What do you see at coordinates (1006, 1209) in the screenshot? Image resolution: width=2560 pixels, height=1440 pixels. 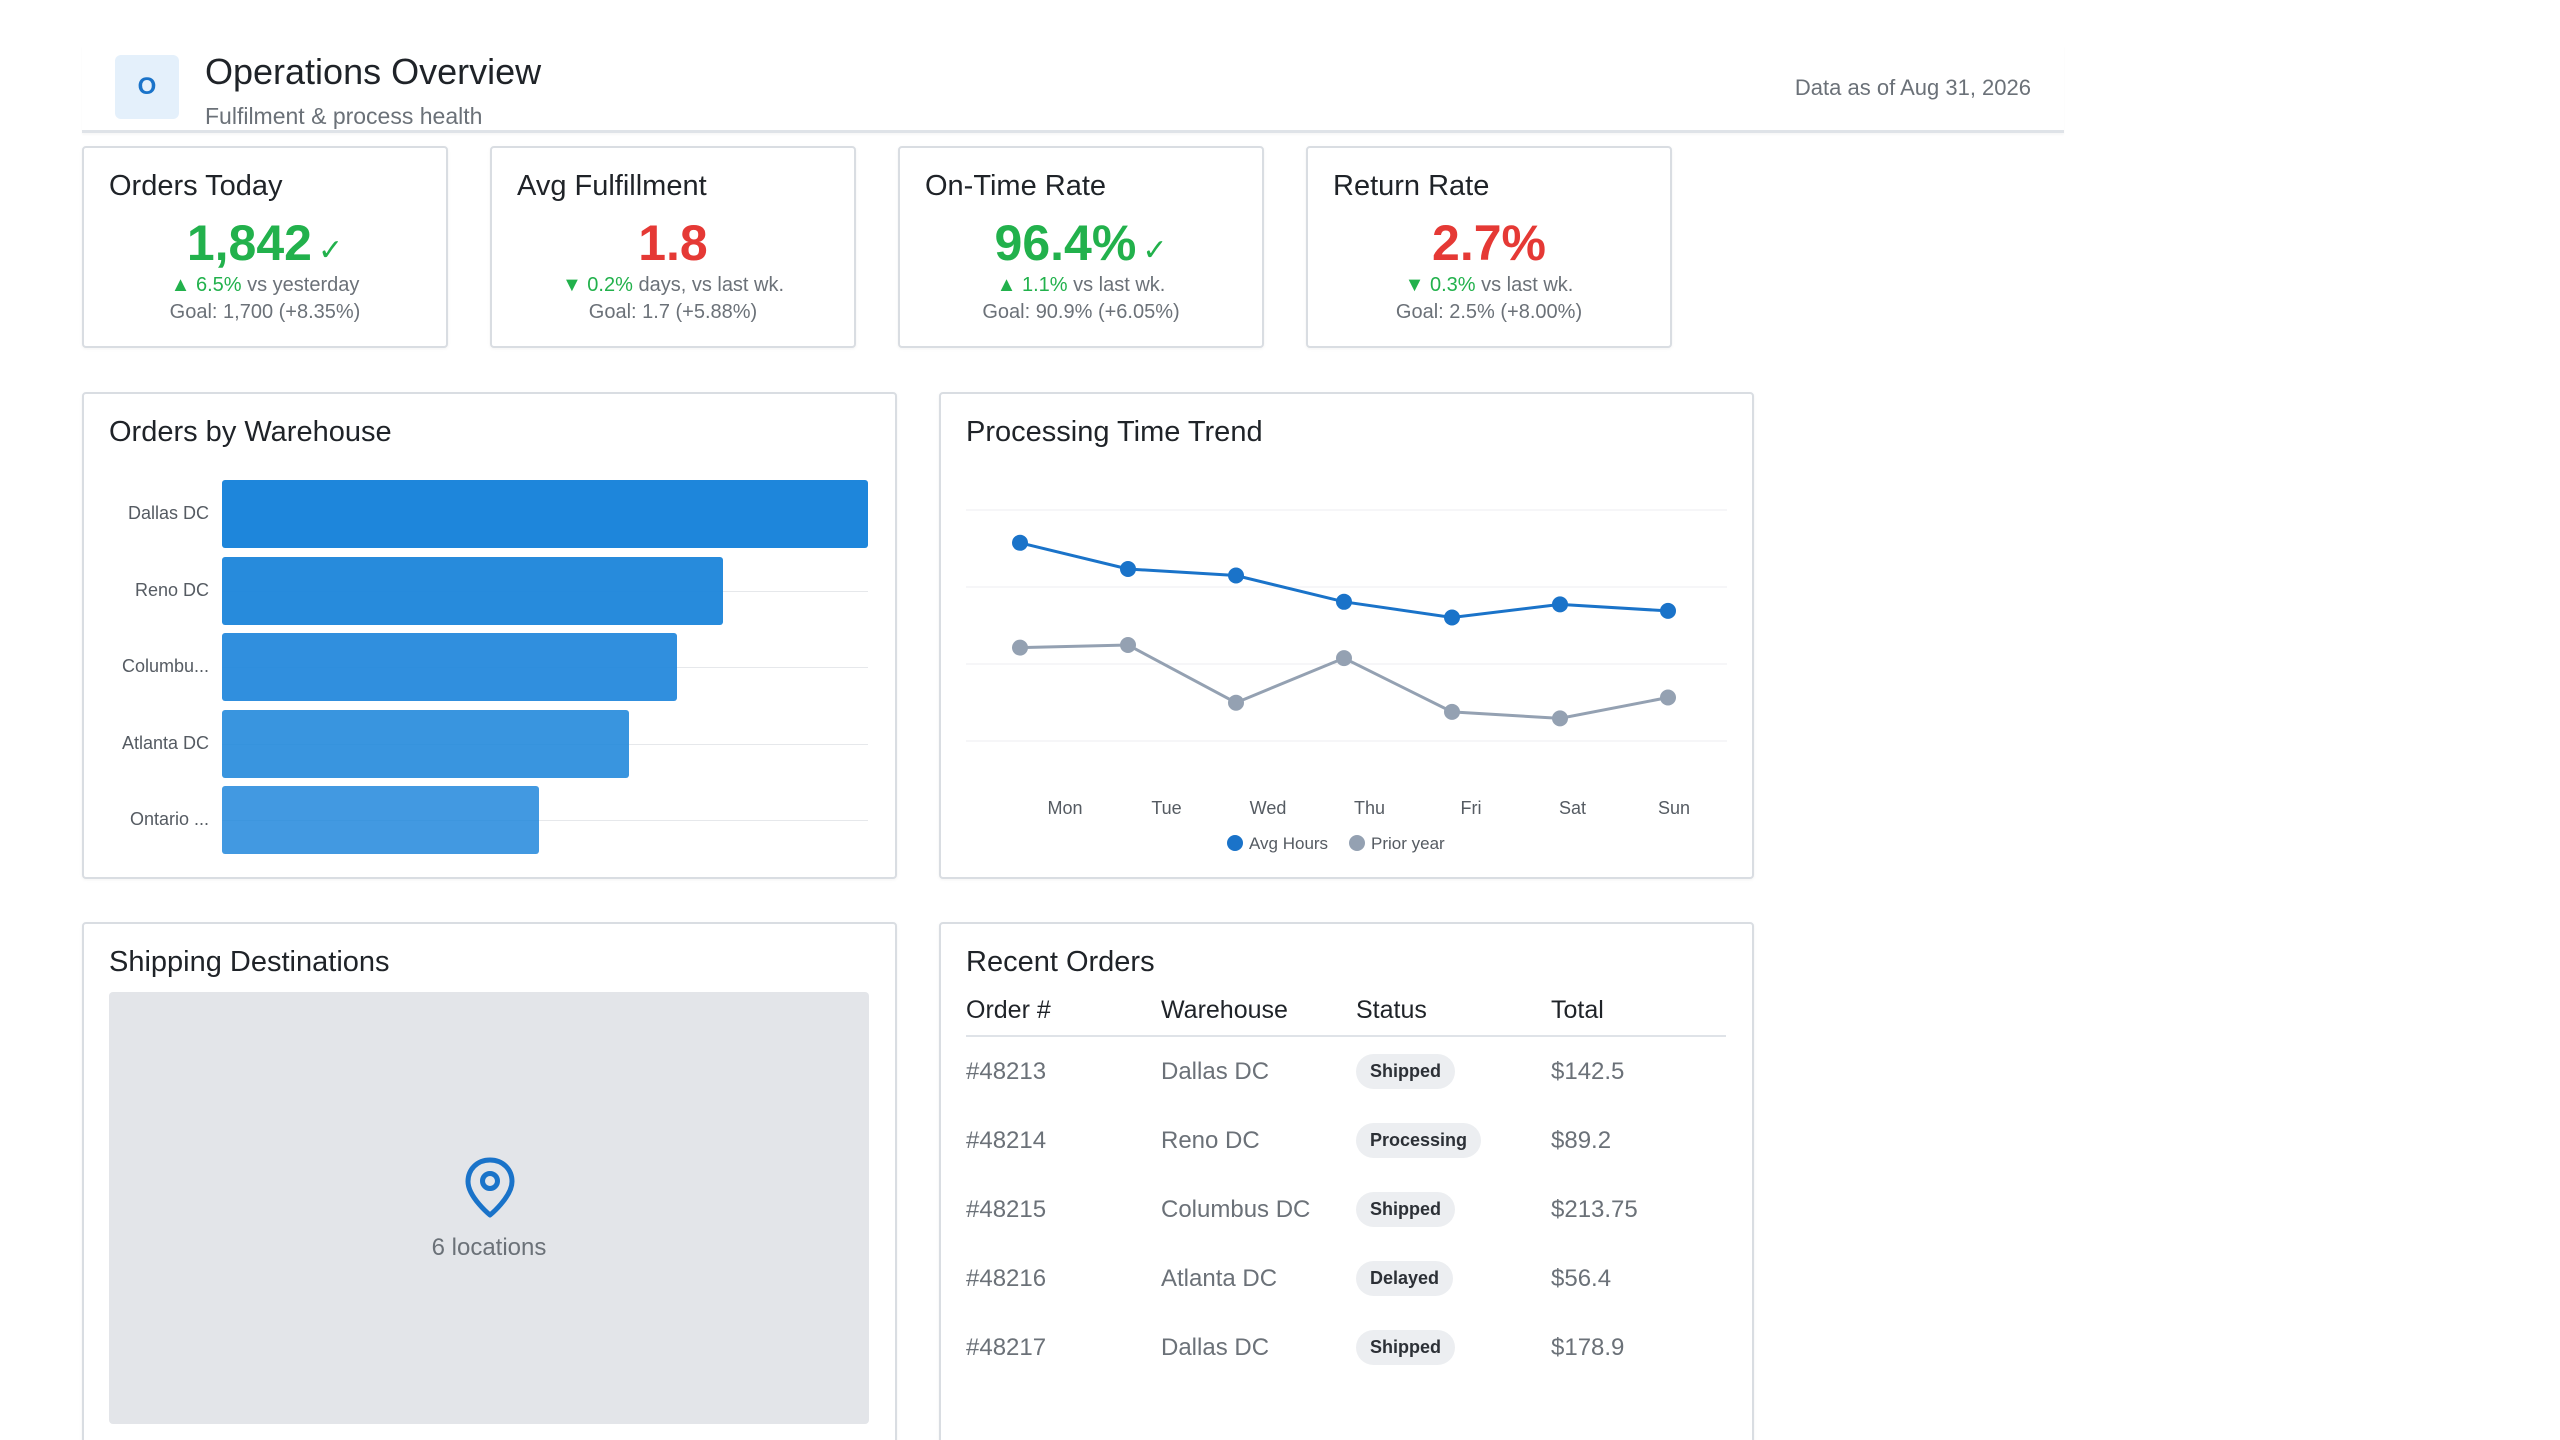 I see `order-number-cell: #48215` at bounding box center [1006, 1209].